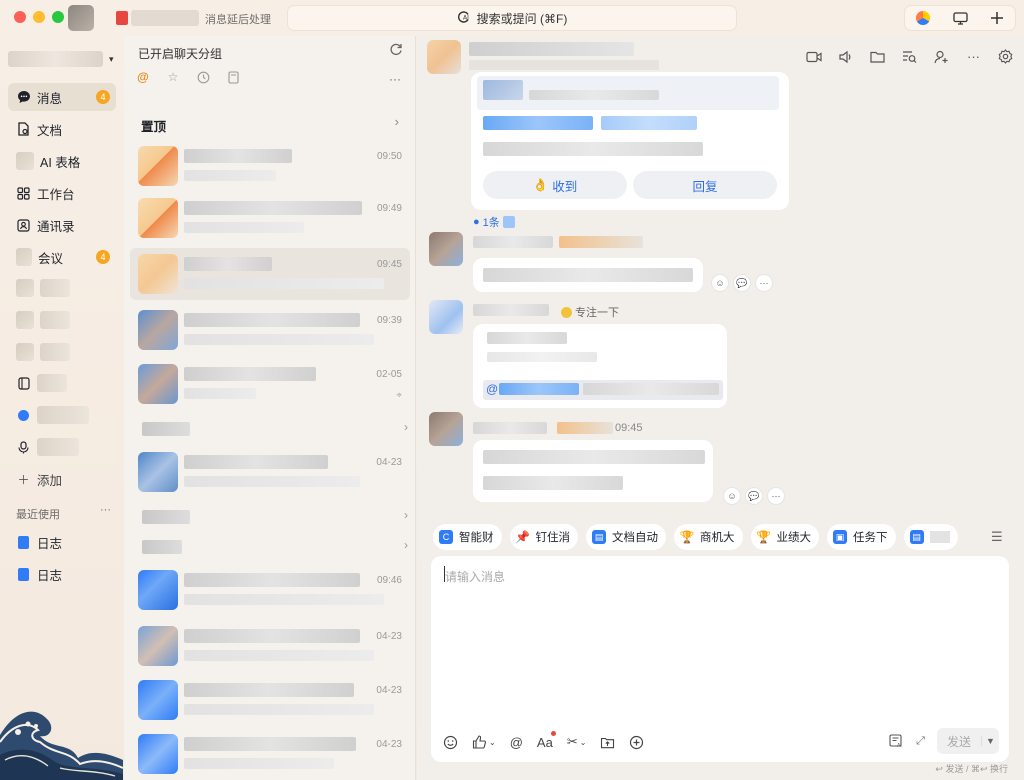 This screenshot has width=1024, height=780. I want to click on nav-item-meeting: 会议 4, so click(62, 257).